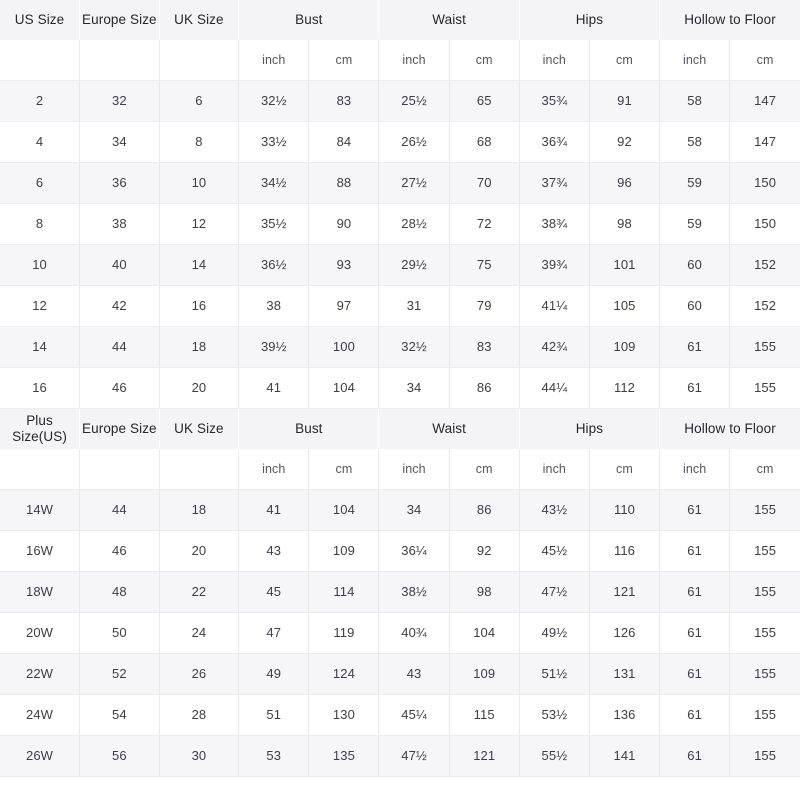 The width and height of the screenshot is (800, 800). Describe the element at coordinates (554, 633) in the screenshot. I see `measurement-cell: 49½` at that location.